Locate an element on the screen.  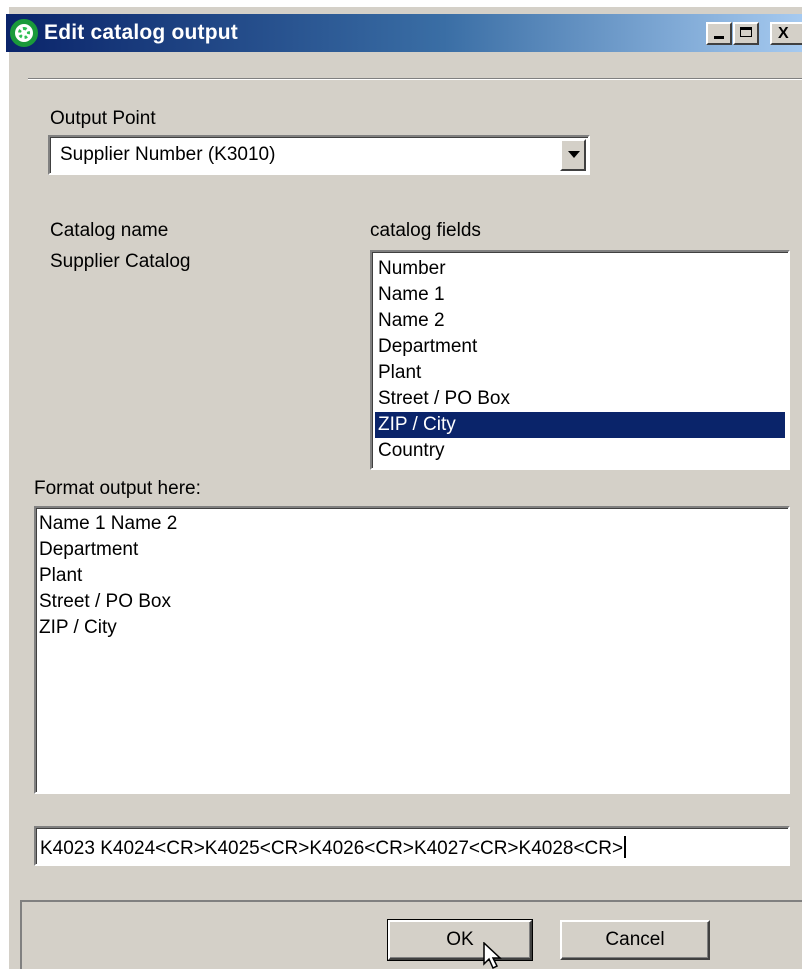
cancel-button: Cancel is located at coordinates (635, 940).